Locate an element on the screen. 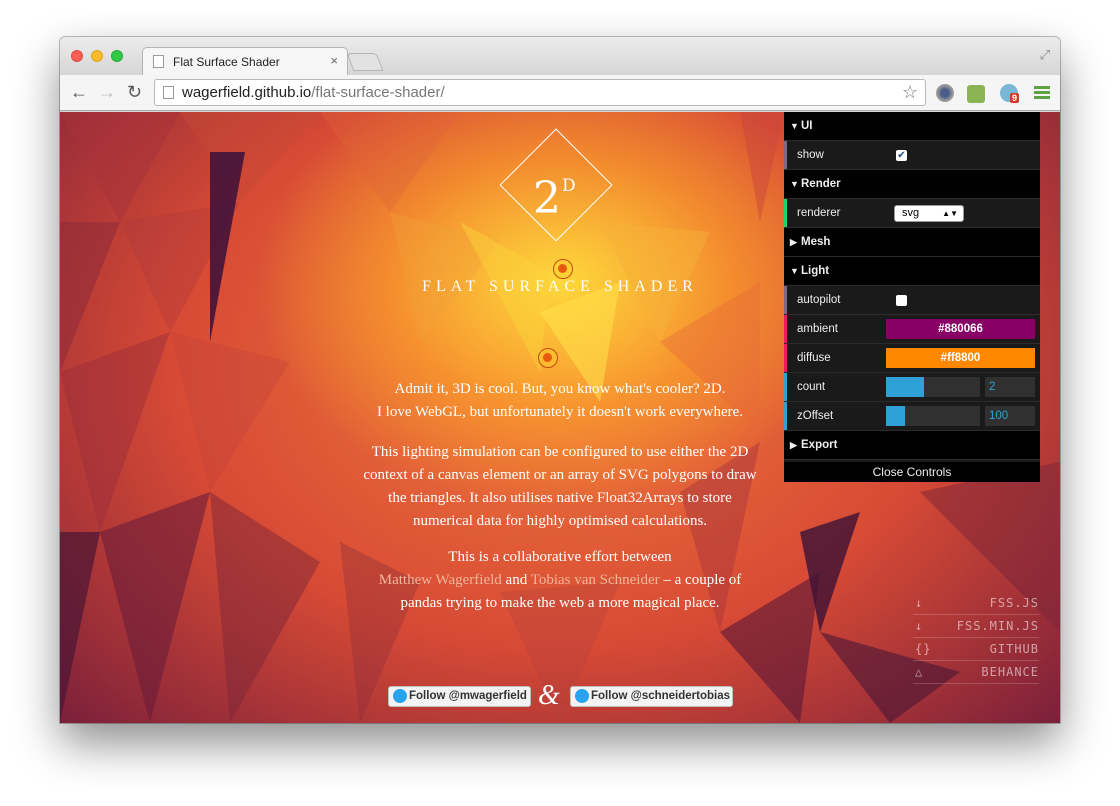  folder-label: Mesh is located at coordinates (816, 242).